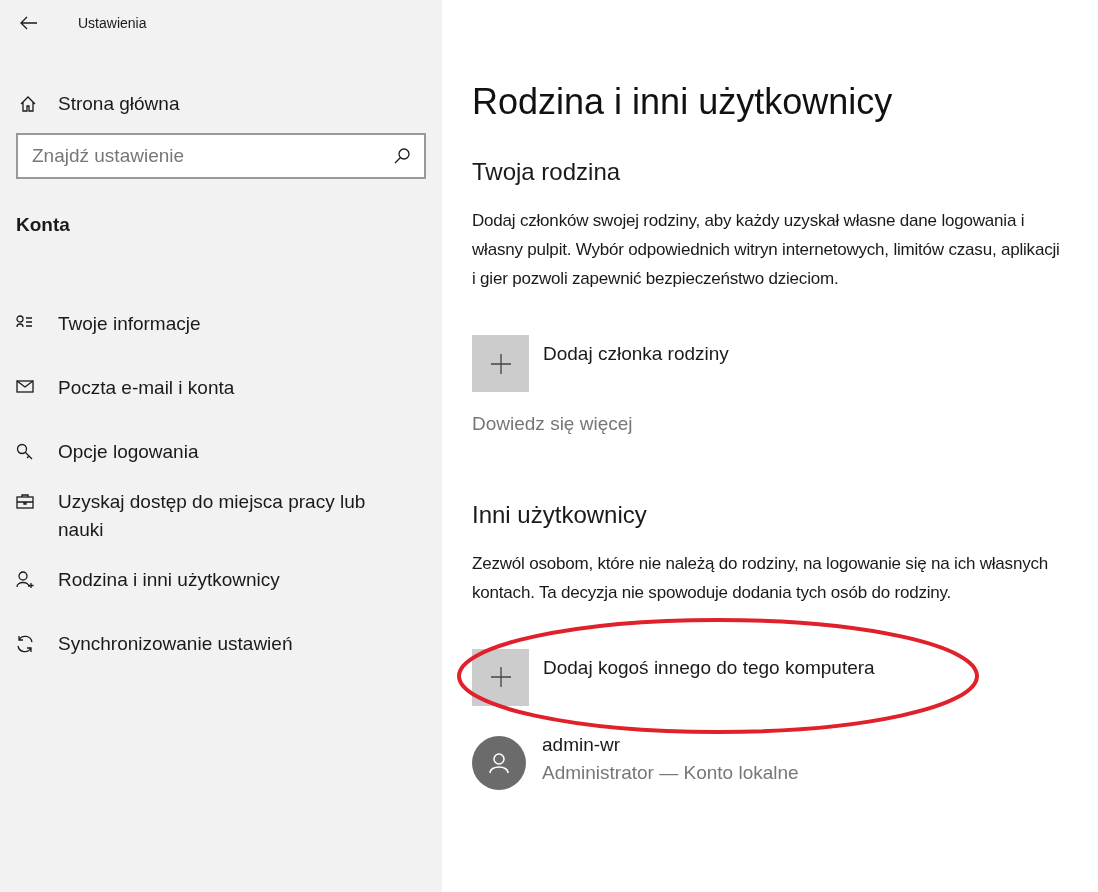 The height and width of the screenshot is (892, 1098). Describe the element at coordinates (25, 643) in the screenshot. I see `sync-icon` at that location.